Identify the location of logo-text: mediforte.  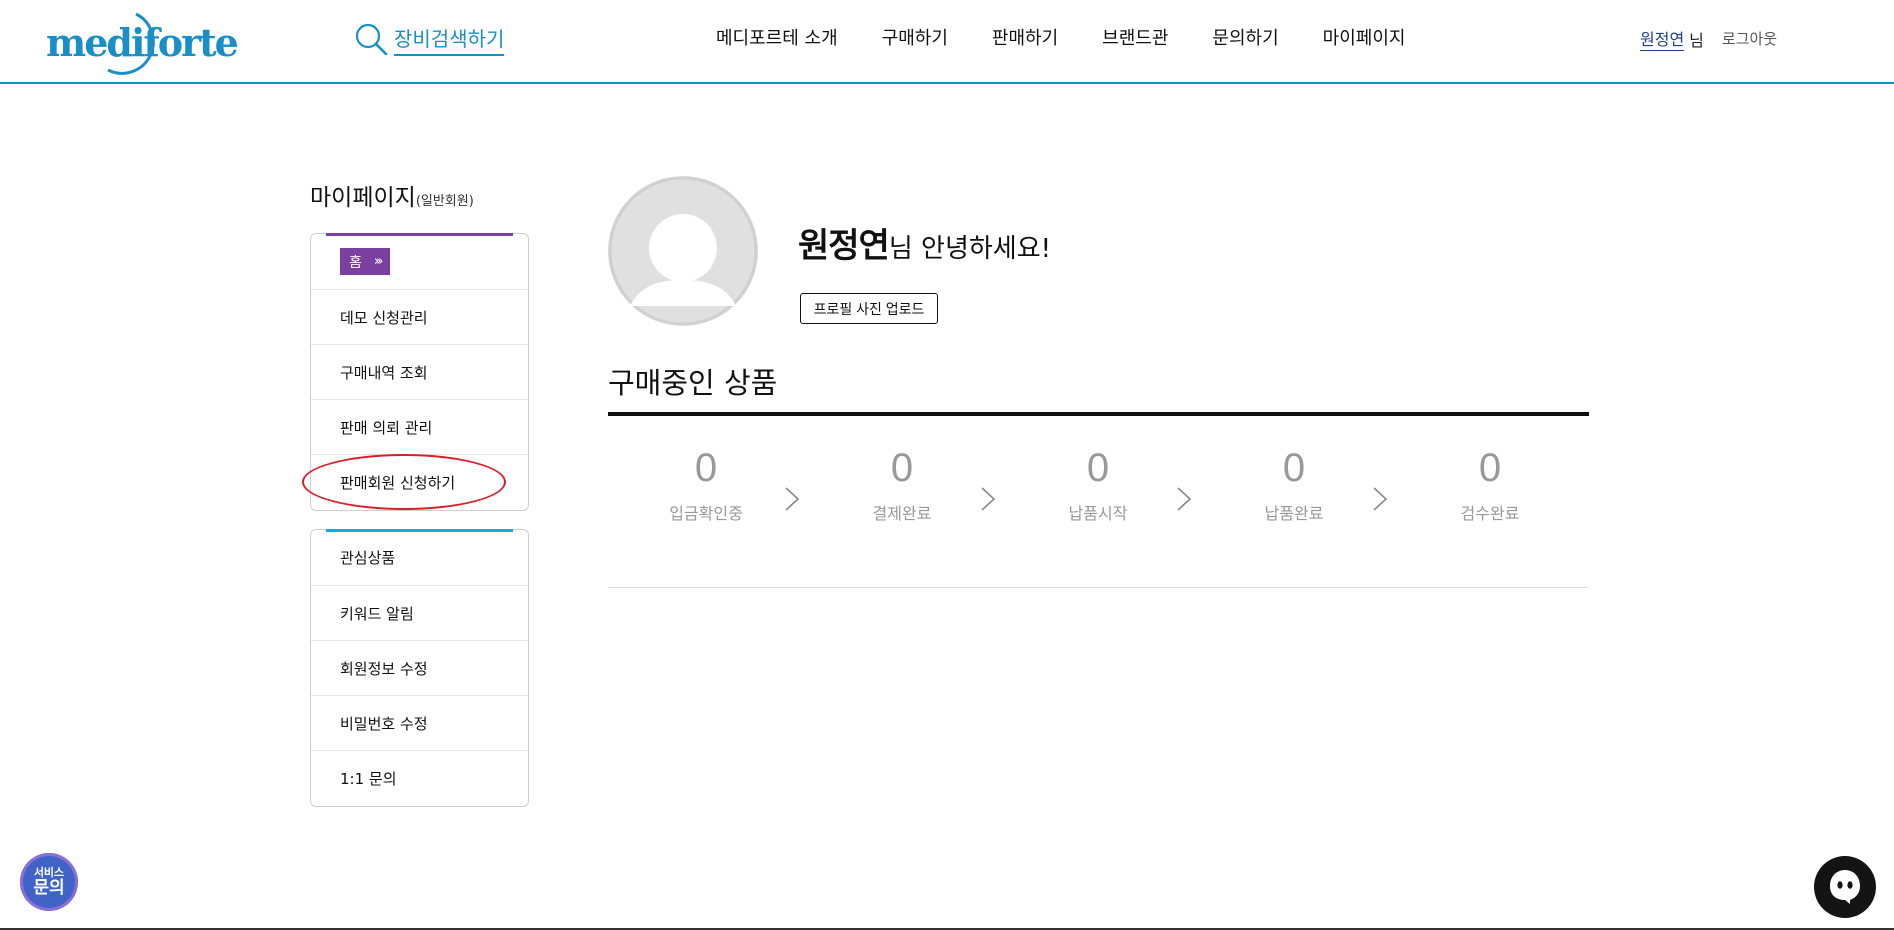
(142, 42).